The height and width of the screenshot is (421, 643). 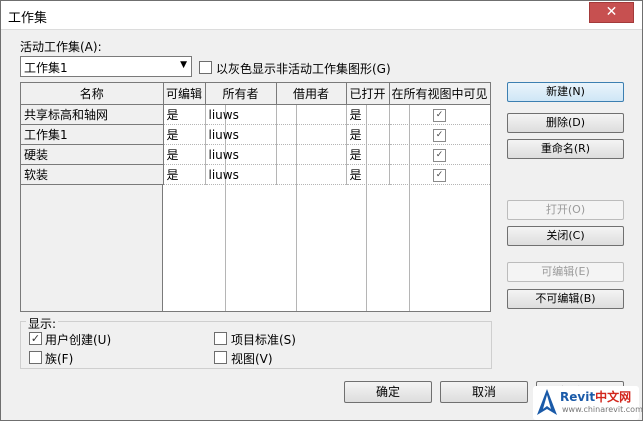 I want to click on new-button: 新建(N), so click(x=565, y=92).